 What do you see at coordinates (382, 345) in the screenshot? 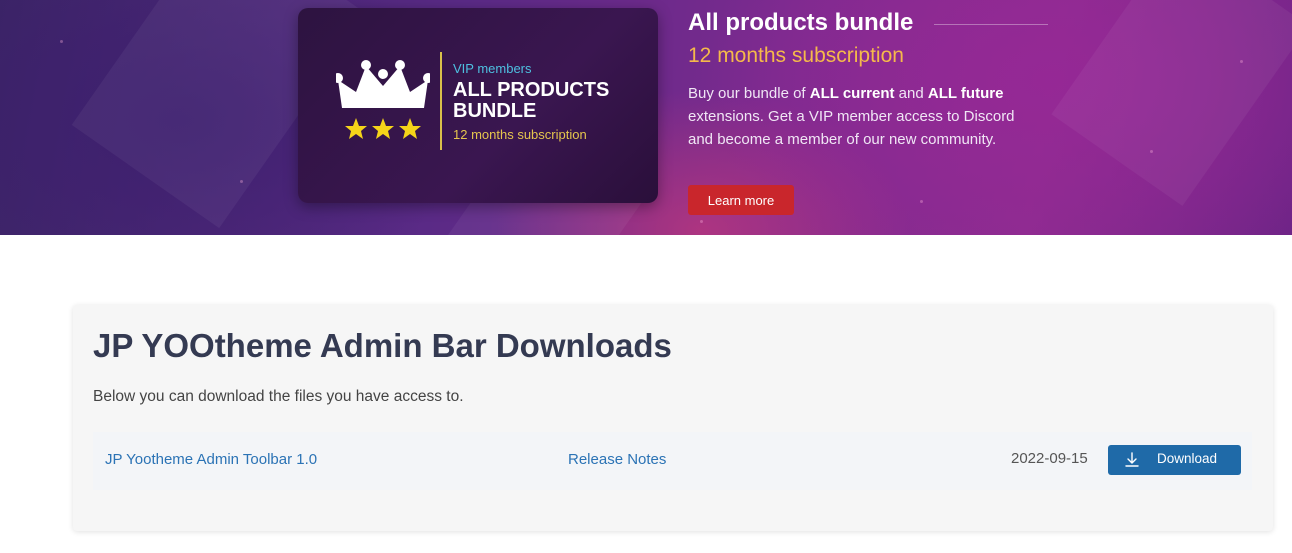
I see `page-title: JP YOOtheme Admin Bar Downloads` at bounding box center [382, 345].